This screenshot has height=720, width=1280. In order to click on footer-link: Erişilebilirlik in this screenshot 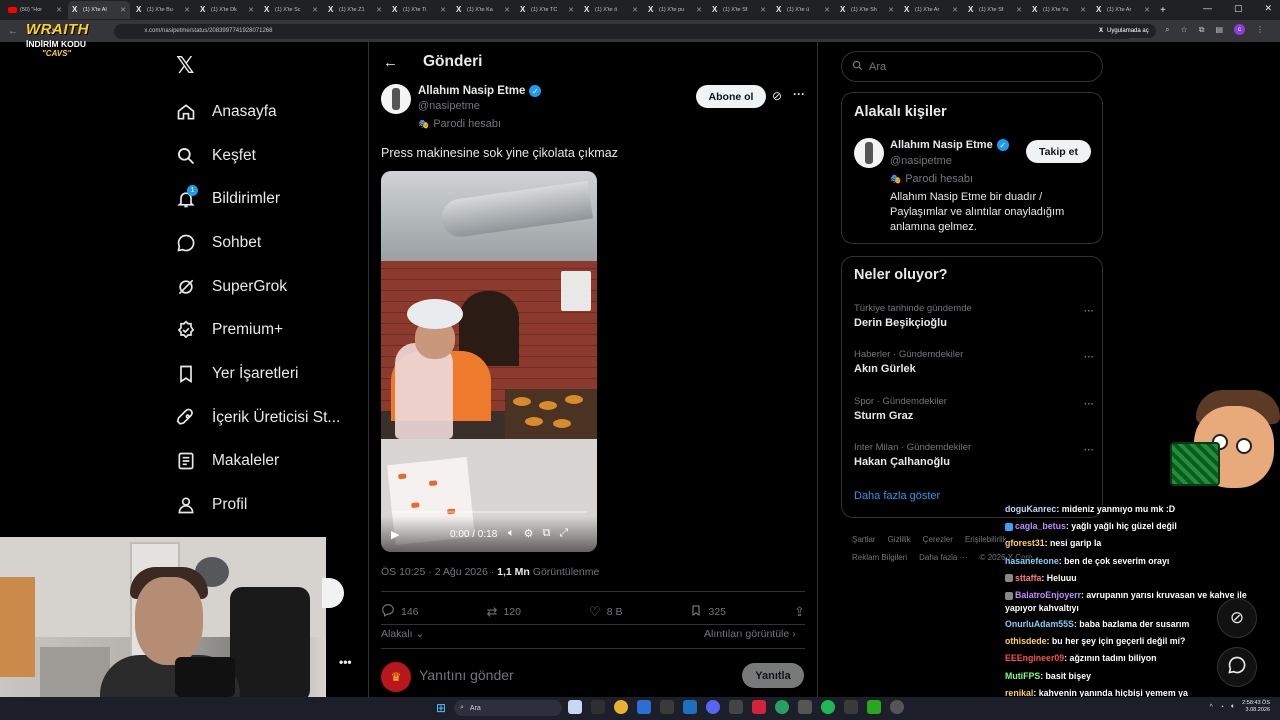, I will do `click(986, 539)`.